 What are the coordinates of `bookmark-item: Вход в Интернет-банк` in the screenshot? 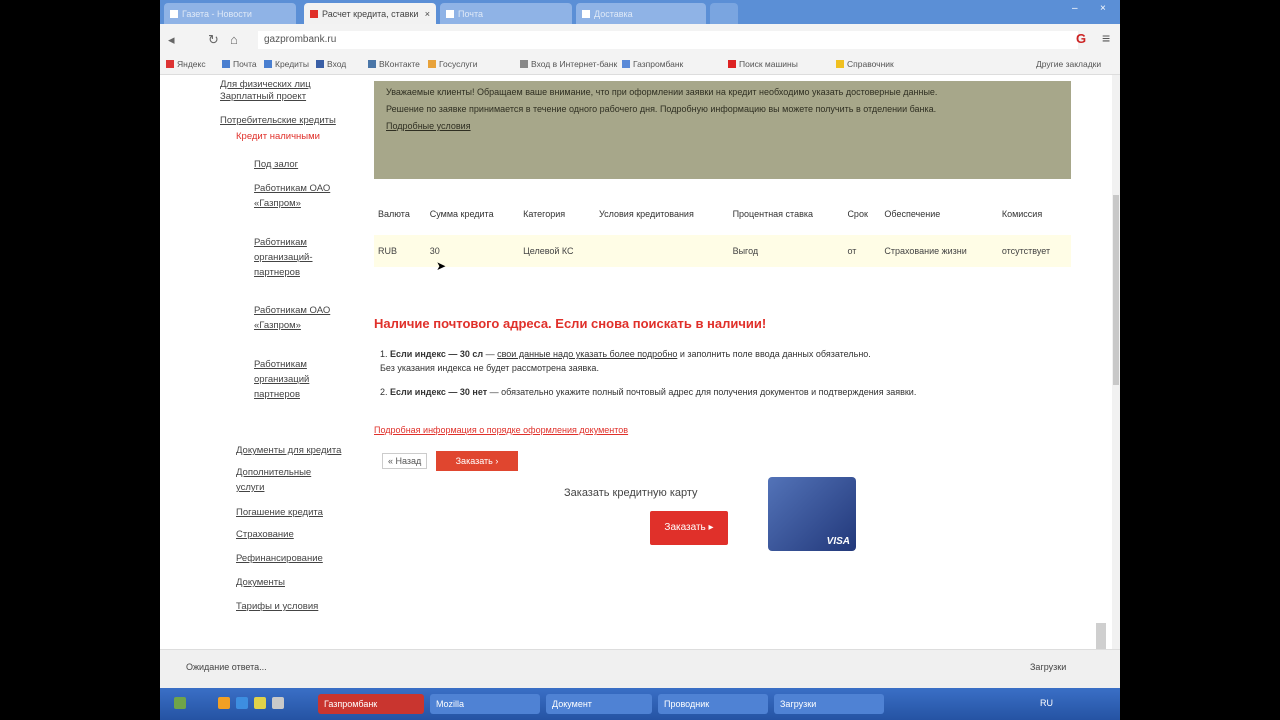 It's located at (568, 64).